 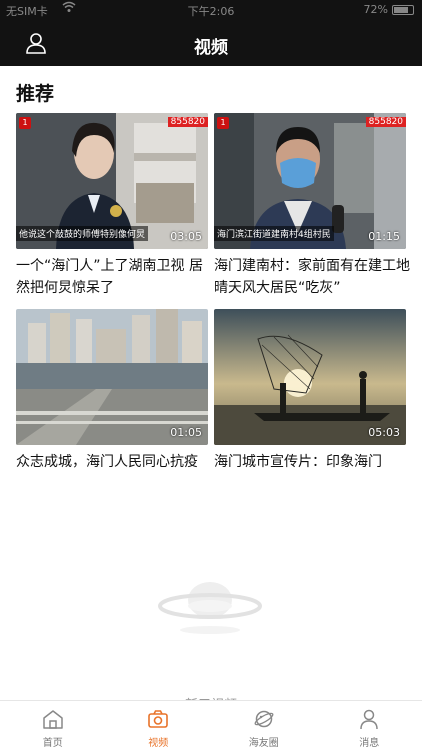 What do you see at coordinates (384, 432) in the screenshot?
I see `video-duration: 05:03` at bounding box center [384, 432].